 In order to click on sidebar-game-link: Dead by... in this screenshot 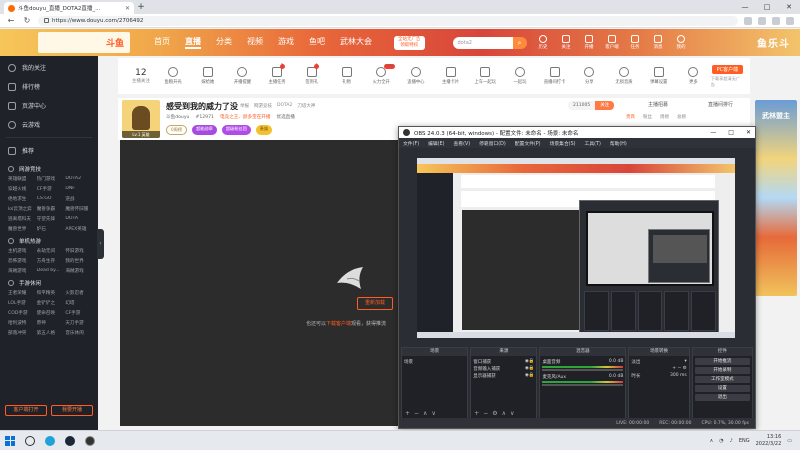, I will do `click(51, 271)`.